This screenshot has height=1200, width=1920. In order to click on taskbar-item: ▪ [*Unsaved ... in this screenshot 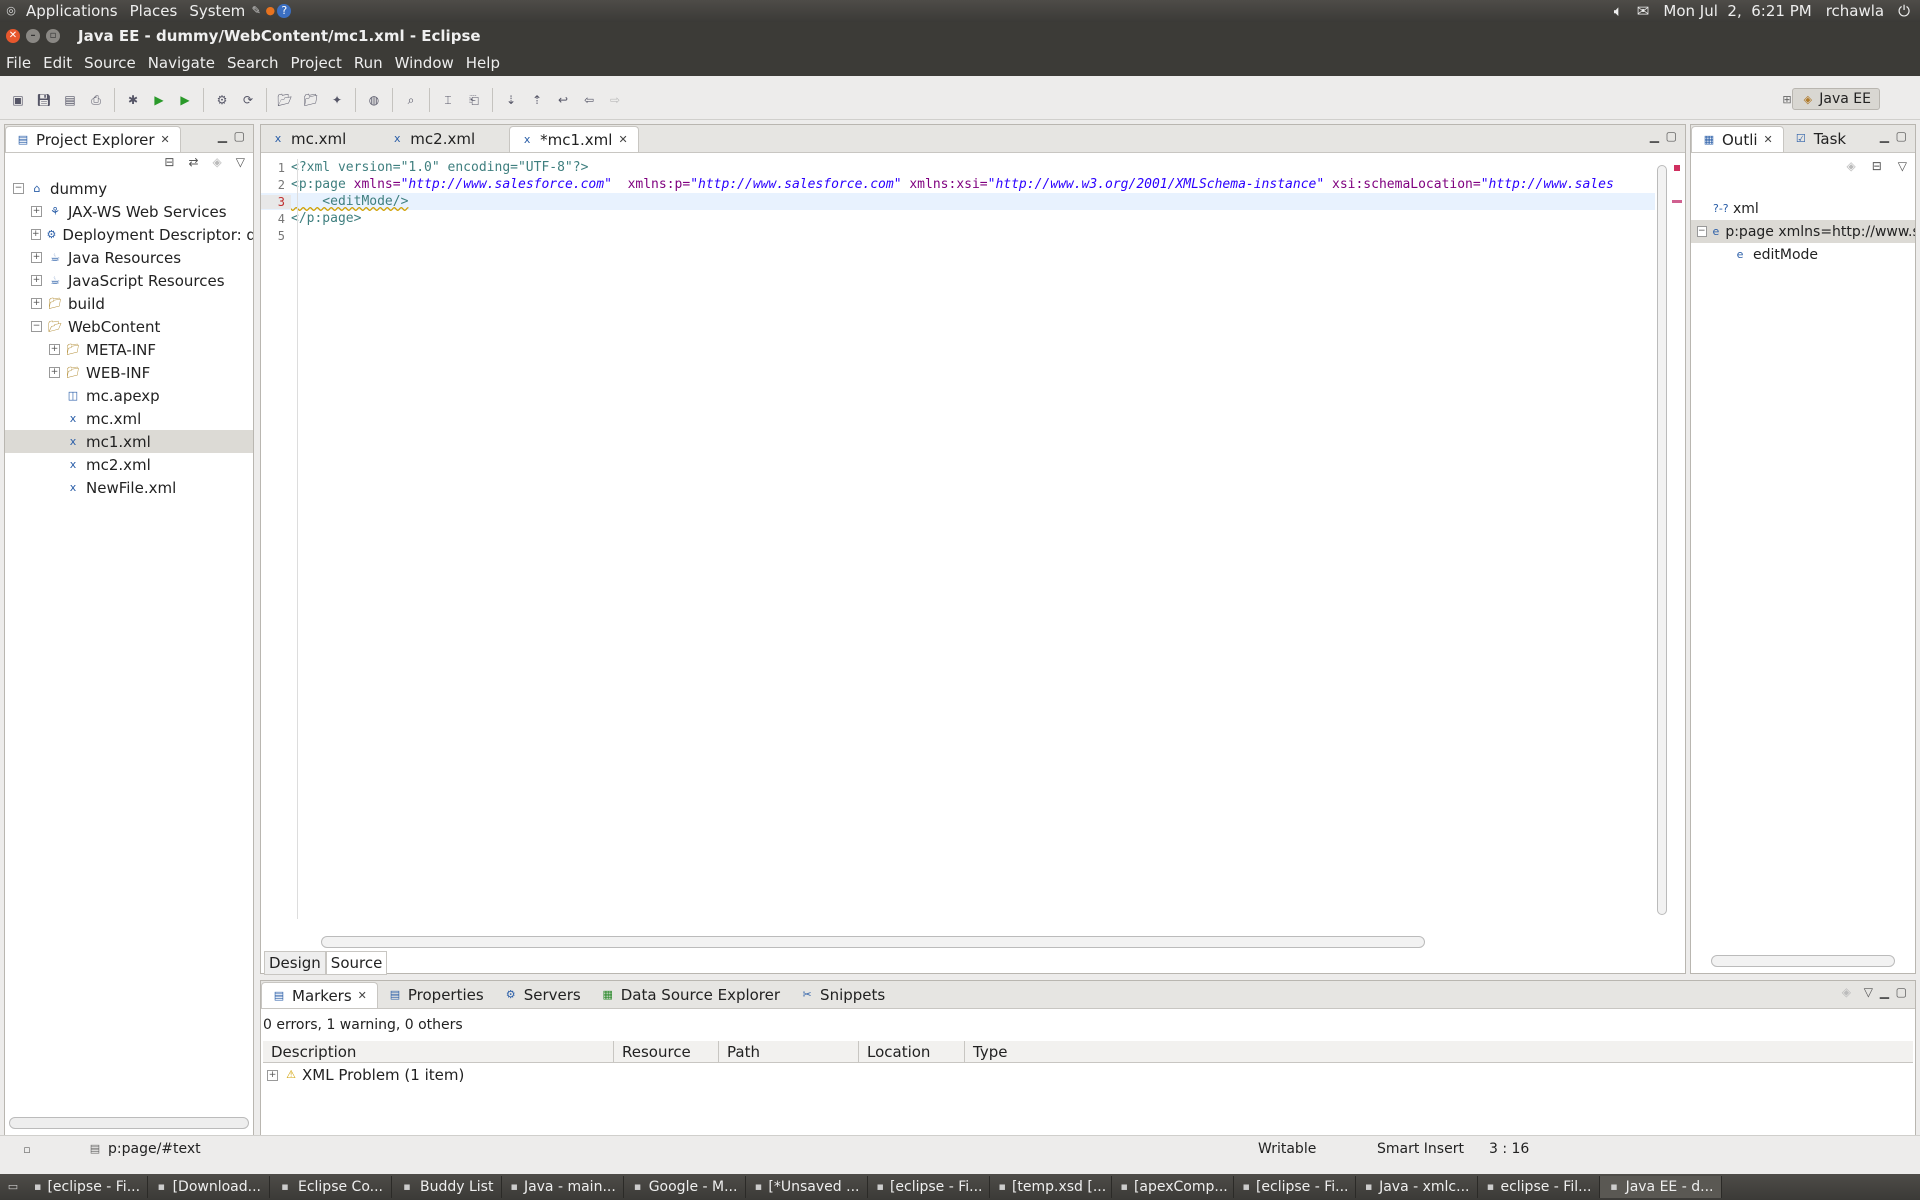, I will do `click(807, 1187)`.